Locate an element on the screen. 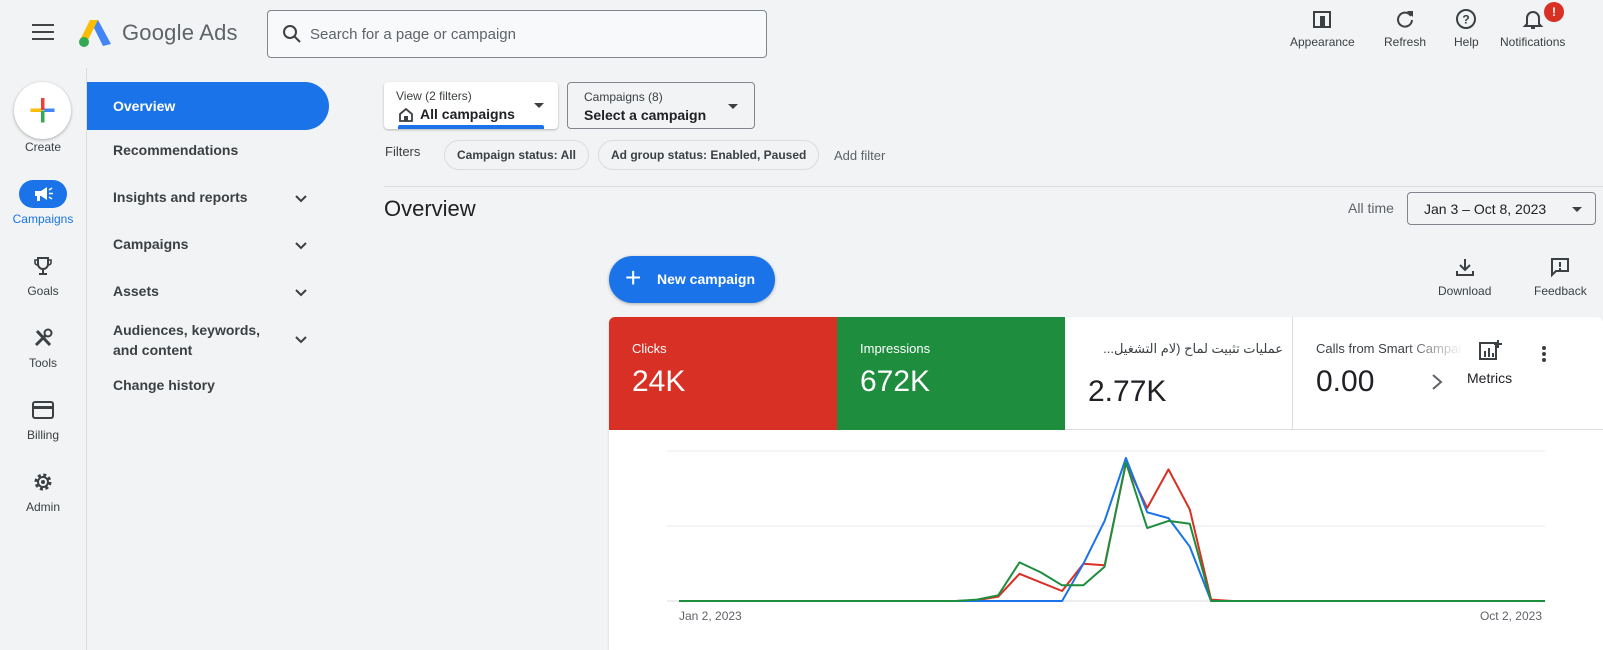 This screenshot has width=1603, height=650. filter-chip-ad-group-status: Ad group status: Enabled, Paused is located at coordinates (709, 155).